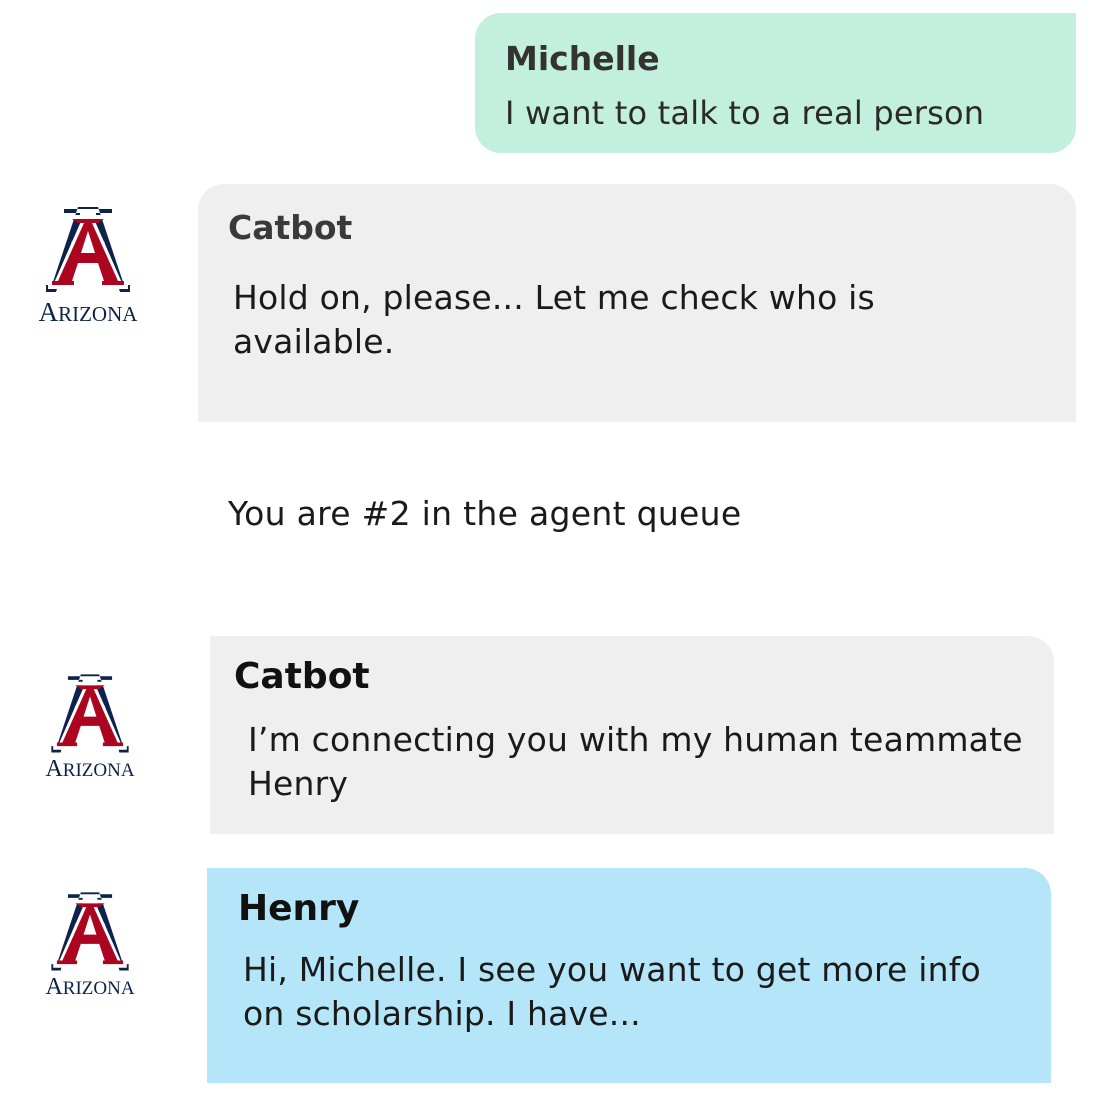 The width and height of the screenshot is (1102, 1114). What do you see at coordinates (299, 908) in the screenshot?
I see `message-sender: Henry` at bounding box center [299, 908].